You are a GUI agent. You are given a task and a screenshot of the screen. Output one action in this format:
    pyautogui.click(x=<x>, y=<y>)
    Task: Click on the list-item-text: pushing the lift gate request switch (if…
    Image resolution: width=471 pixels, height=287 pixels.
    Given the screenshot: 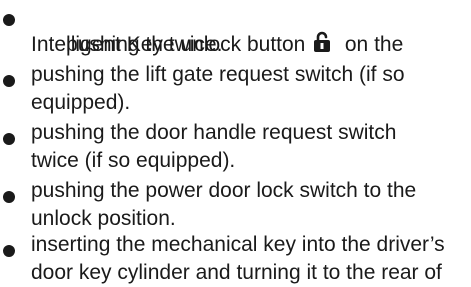 What is the action you would take?
    pyautogui.click(x=218, y=74)
    